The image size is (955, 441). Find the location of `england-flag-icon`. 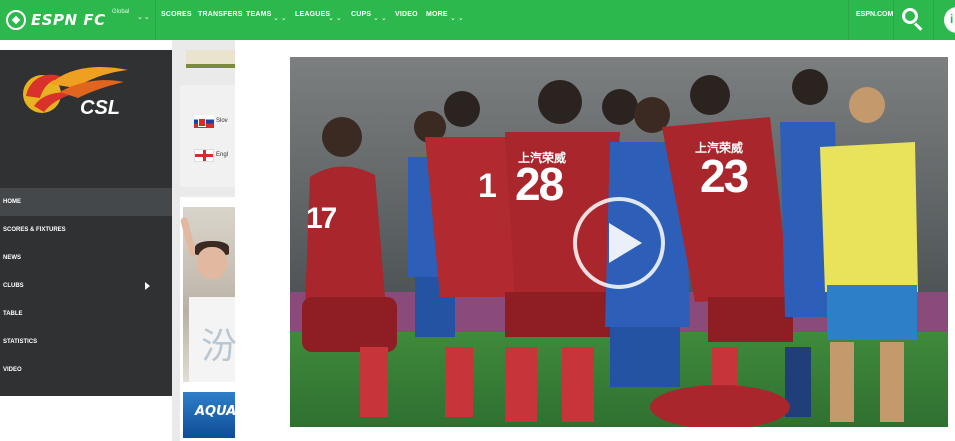

england-flag-icon is located at coordinates (204, 155).